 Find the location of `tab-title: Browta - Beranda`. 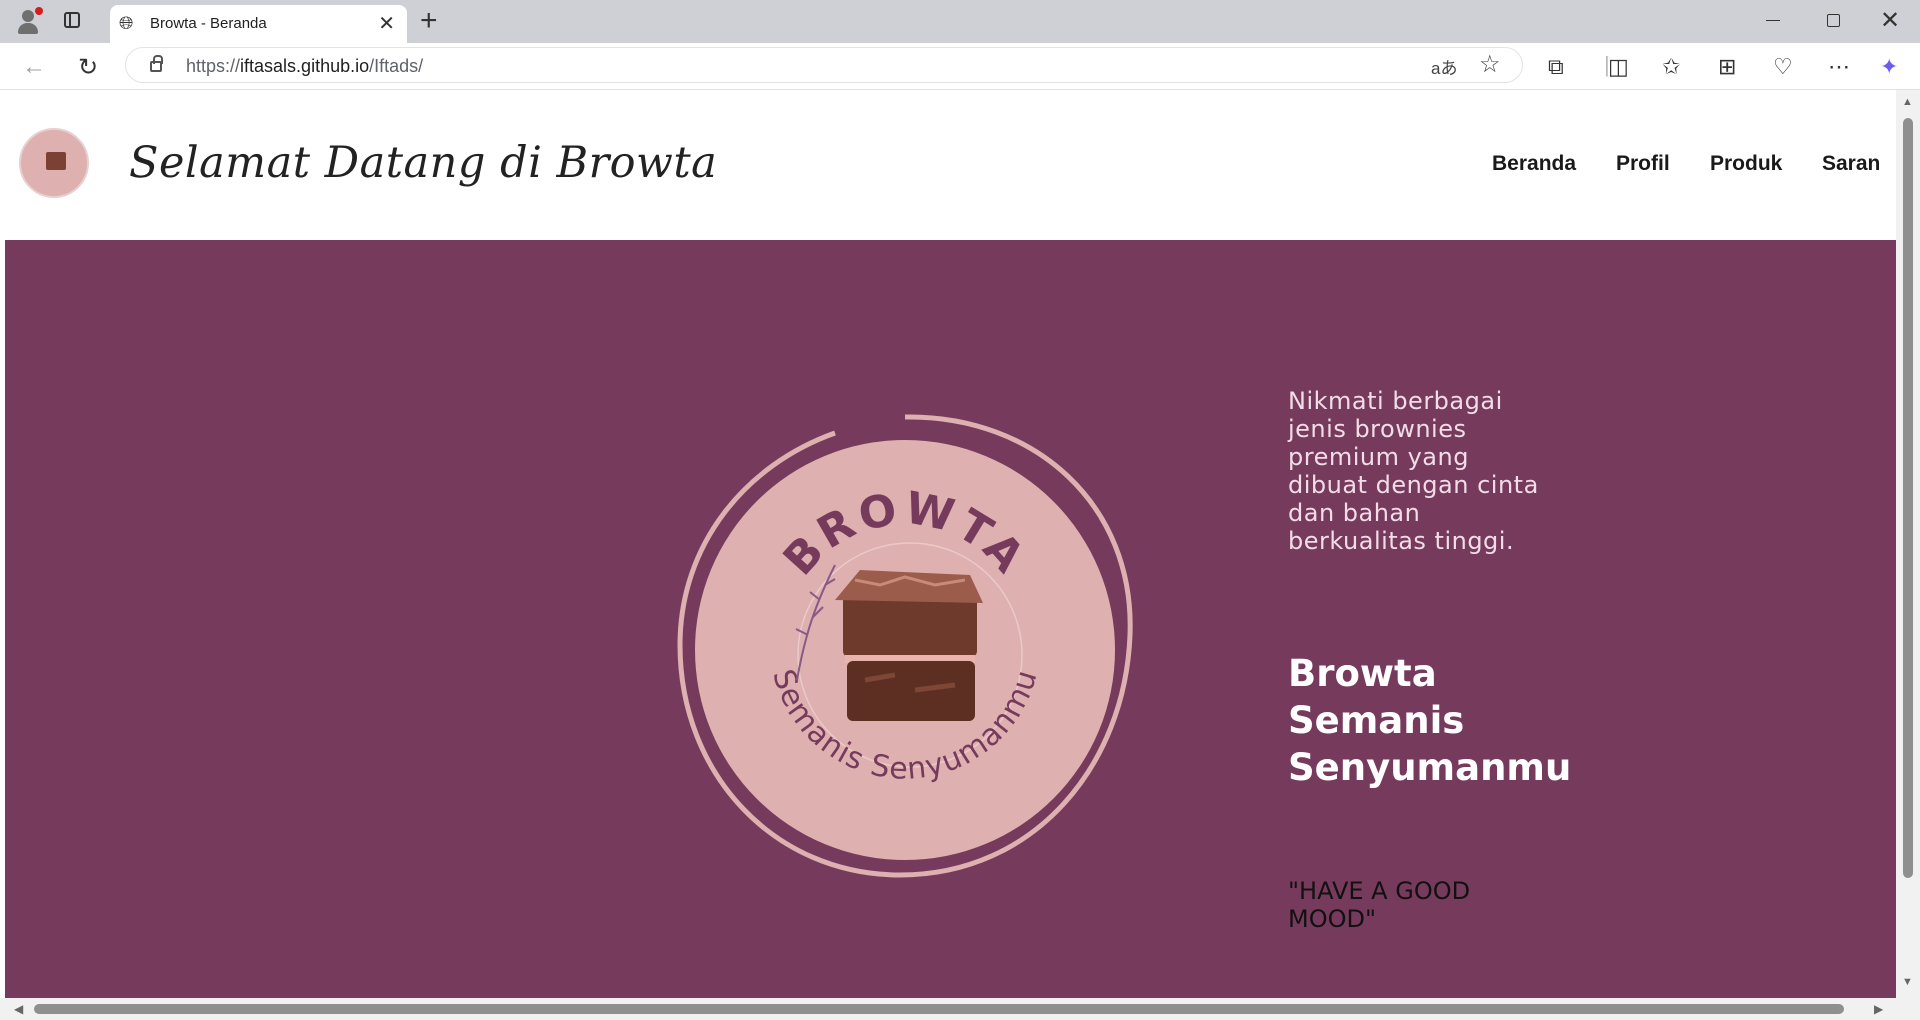

tab-title: Browta - Beranda is located at coordinates (208, 23).